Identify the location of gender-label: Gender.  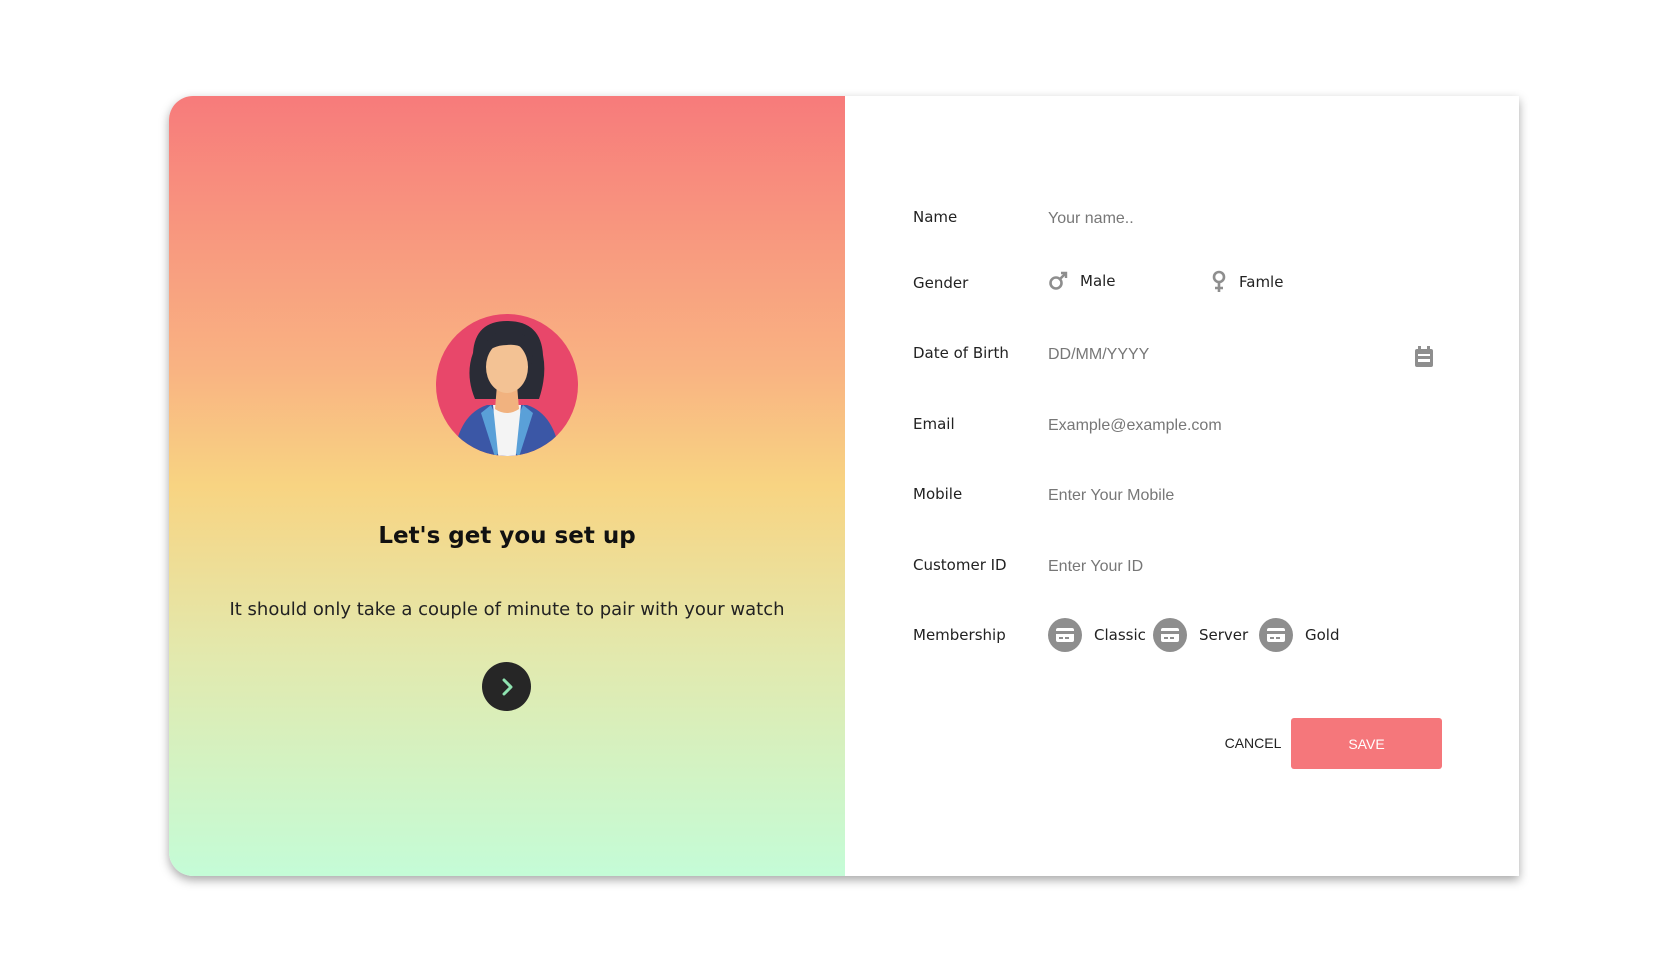
(941, 283).